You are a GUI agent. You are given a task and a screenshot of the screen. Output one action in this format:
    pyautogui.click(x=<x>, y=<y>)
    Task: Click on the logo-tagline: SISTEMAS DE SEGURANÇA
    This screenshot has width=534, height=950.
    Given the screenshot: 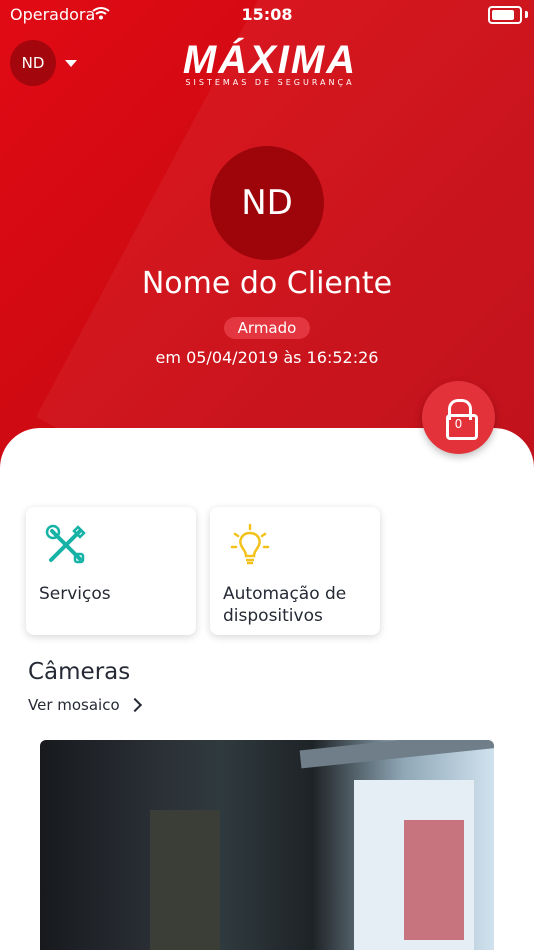 What is the action you would take?
    pyautogui.click(x=270, y=82)
    